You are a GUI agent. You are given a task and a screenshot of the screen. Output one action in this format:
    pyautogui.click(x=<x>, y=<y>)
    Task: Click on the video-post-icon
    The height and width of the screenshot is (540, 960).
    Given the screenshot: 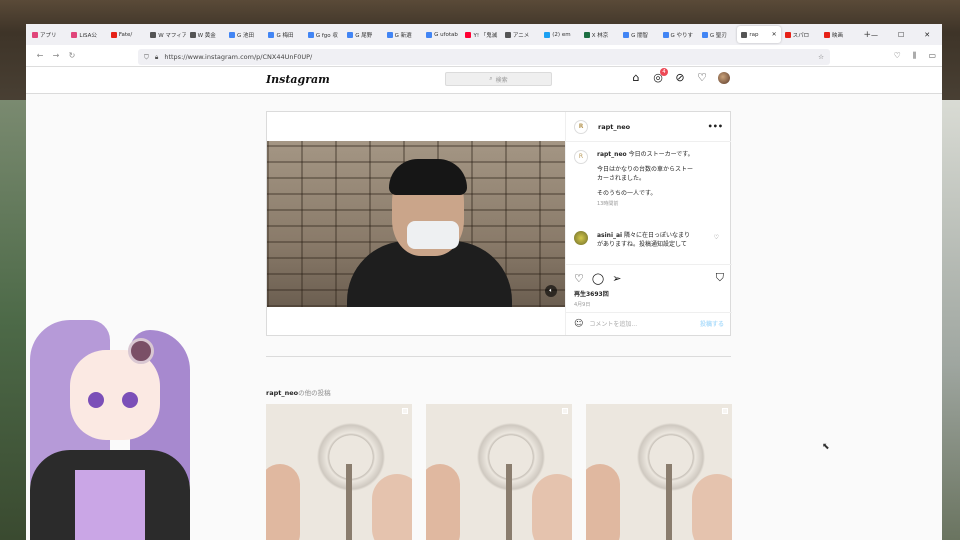 What is the action you would take?
    pyautogui.click(x=565, y=411)
    